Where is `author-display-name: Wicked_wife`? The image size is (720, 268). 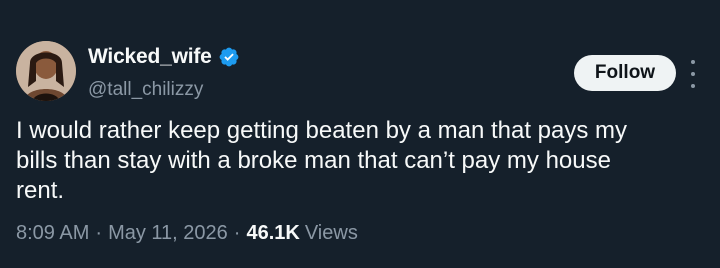 author-display-name: Wicked_wife is located at coordinates (150, 57).